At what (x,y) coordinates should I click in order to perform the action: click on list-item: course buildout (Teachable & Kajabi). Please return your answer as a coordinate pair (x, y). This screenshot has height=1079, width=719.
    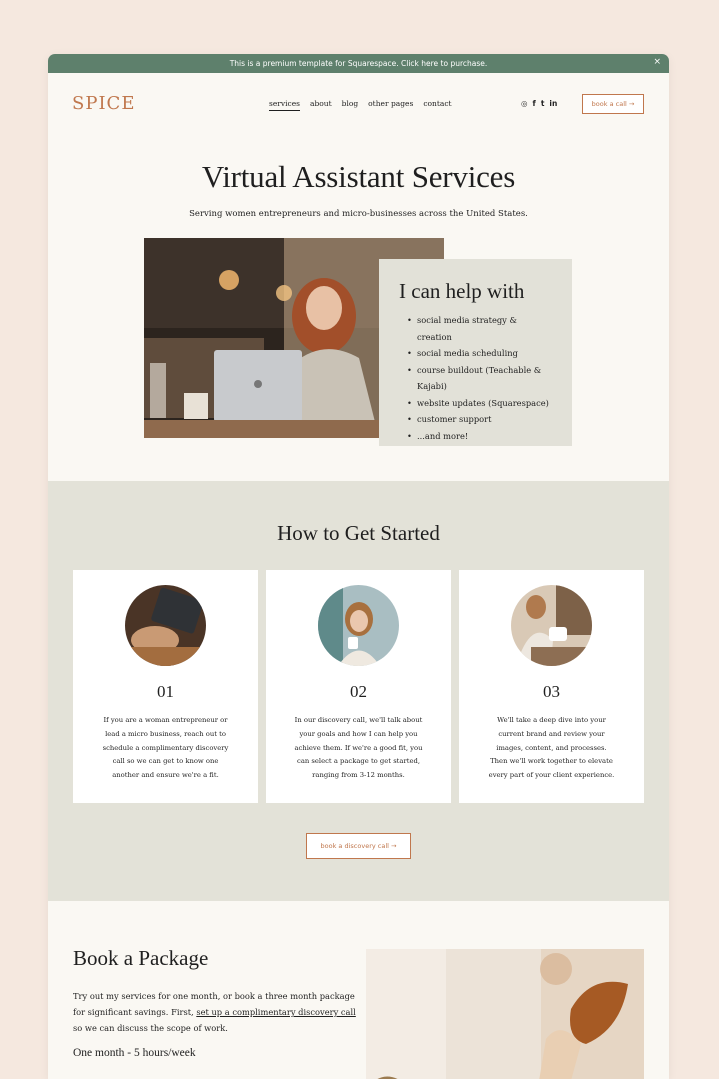
    Looking at the image, I should click on (475, 378).